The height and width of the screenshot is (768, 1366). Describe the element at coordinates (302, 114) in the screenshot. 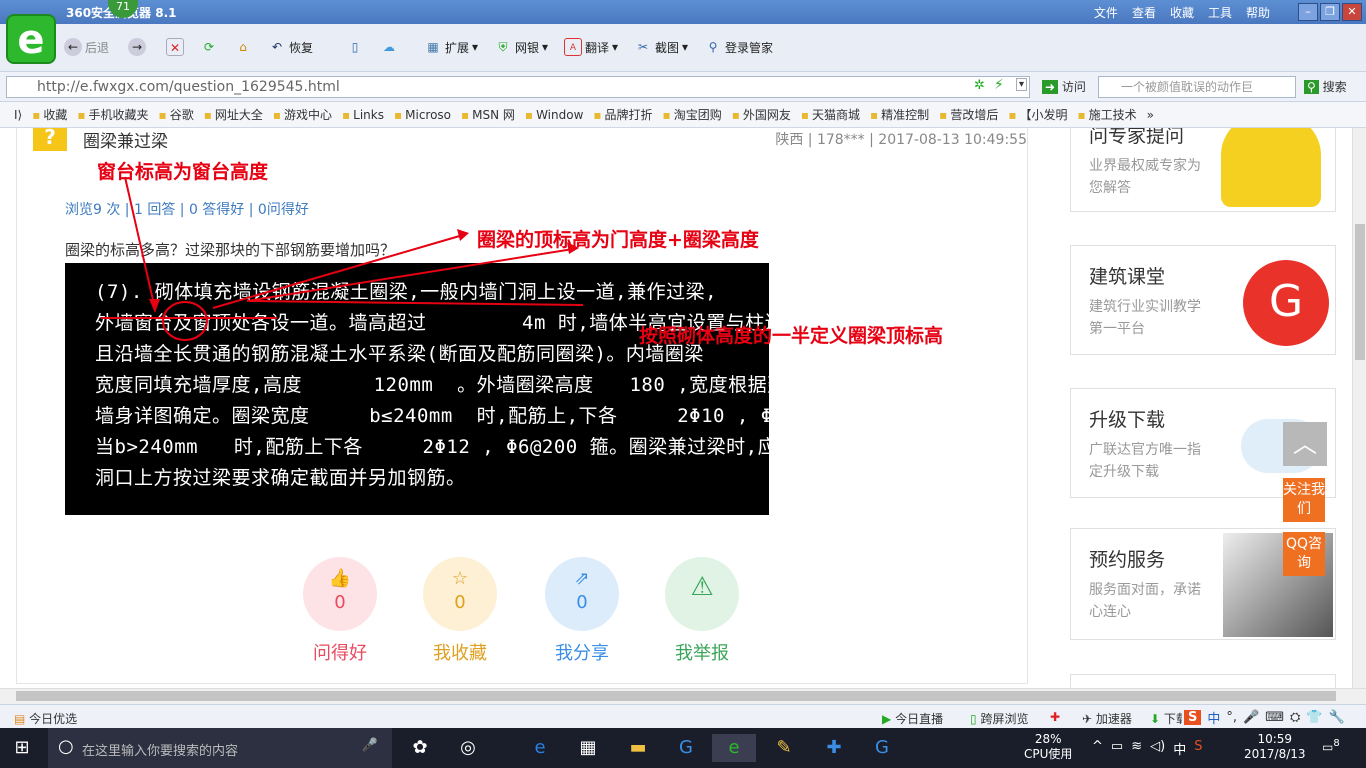

I see `fav-item: 游戏中心` at that location.